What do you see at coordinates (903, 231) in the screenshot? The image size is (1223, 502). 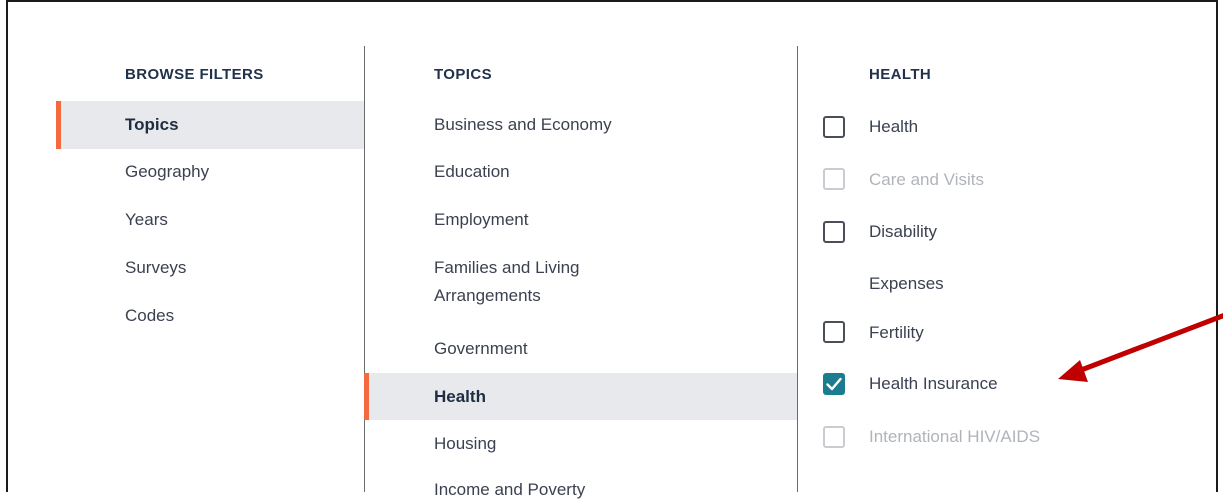 I see `disability-label: Disability` at bounding box center [903, 231].